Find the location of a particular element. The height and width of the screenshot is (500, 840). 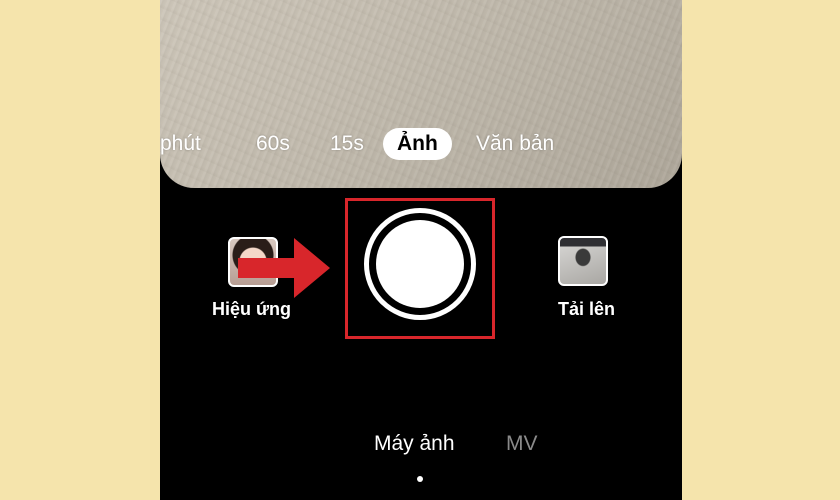

arrow-right-icon is located at coordinates (284, 268).